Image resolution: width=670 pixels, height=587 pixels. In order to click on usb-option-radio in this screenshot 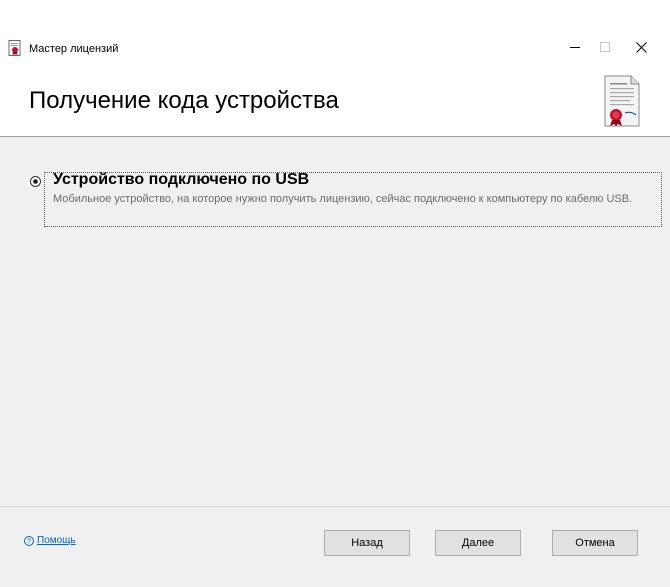, I will do `click(35, 181)`.